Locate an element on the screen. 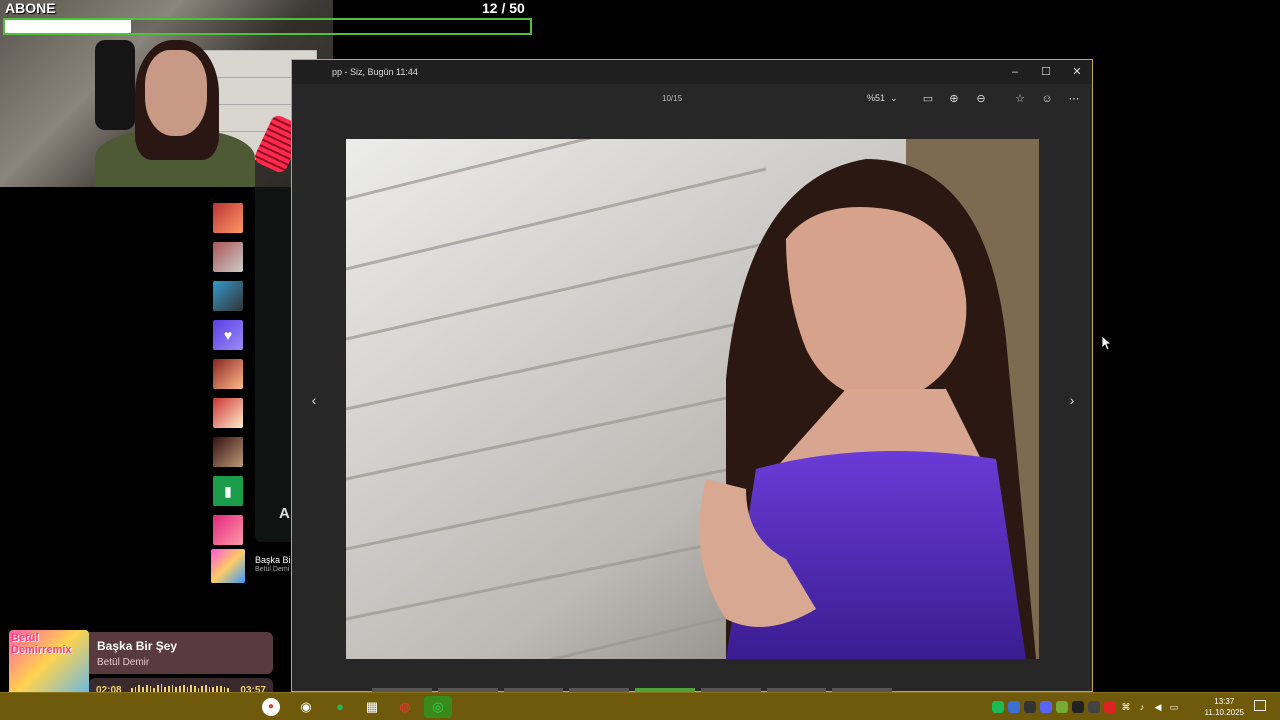 Image resolution: width=1280 pixels, height=720 pixels. viewer-toolbar: 10/15 %51 ⌄ ▭ ⊕ ⊖ ☆ ☺ ⋯ is located at coordinates (692, 99).